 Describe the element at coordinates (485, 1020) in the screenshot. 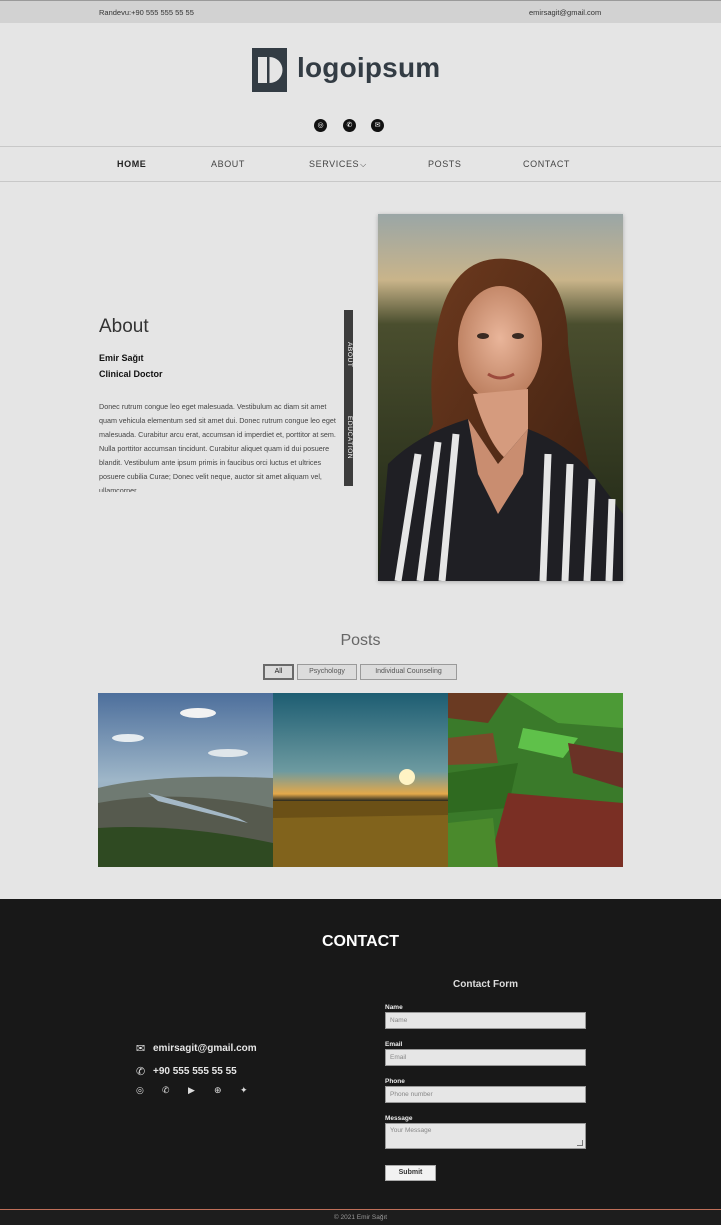

I see `name-input: Name` at that location.